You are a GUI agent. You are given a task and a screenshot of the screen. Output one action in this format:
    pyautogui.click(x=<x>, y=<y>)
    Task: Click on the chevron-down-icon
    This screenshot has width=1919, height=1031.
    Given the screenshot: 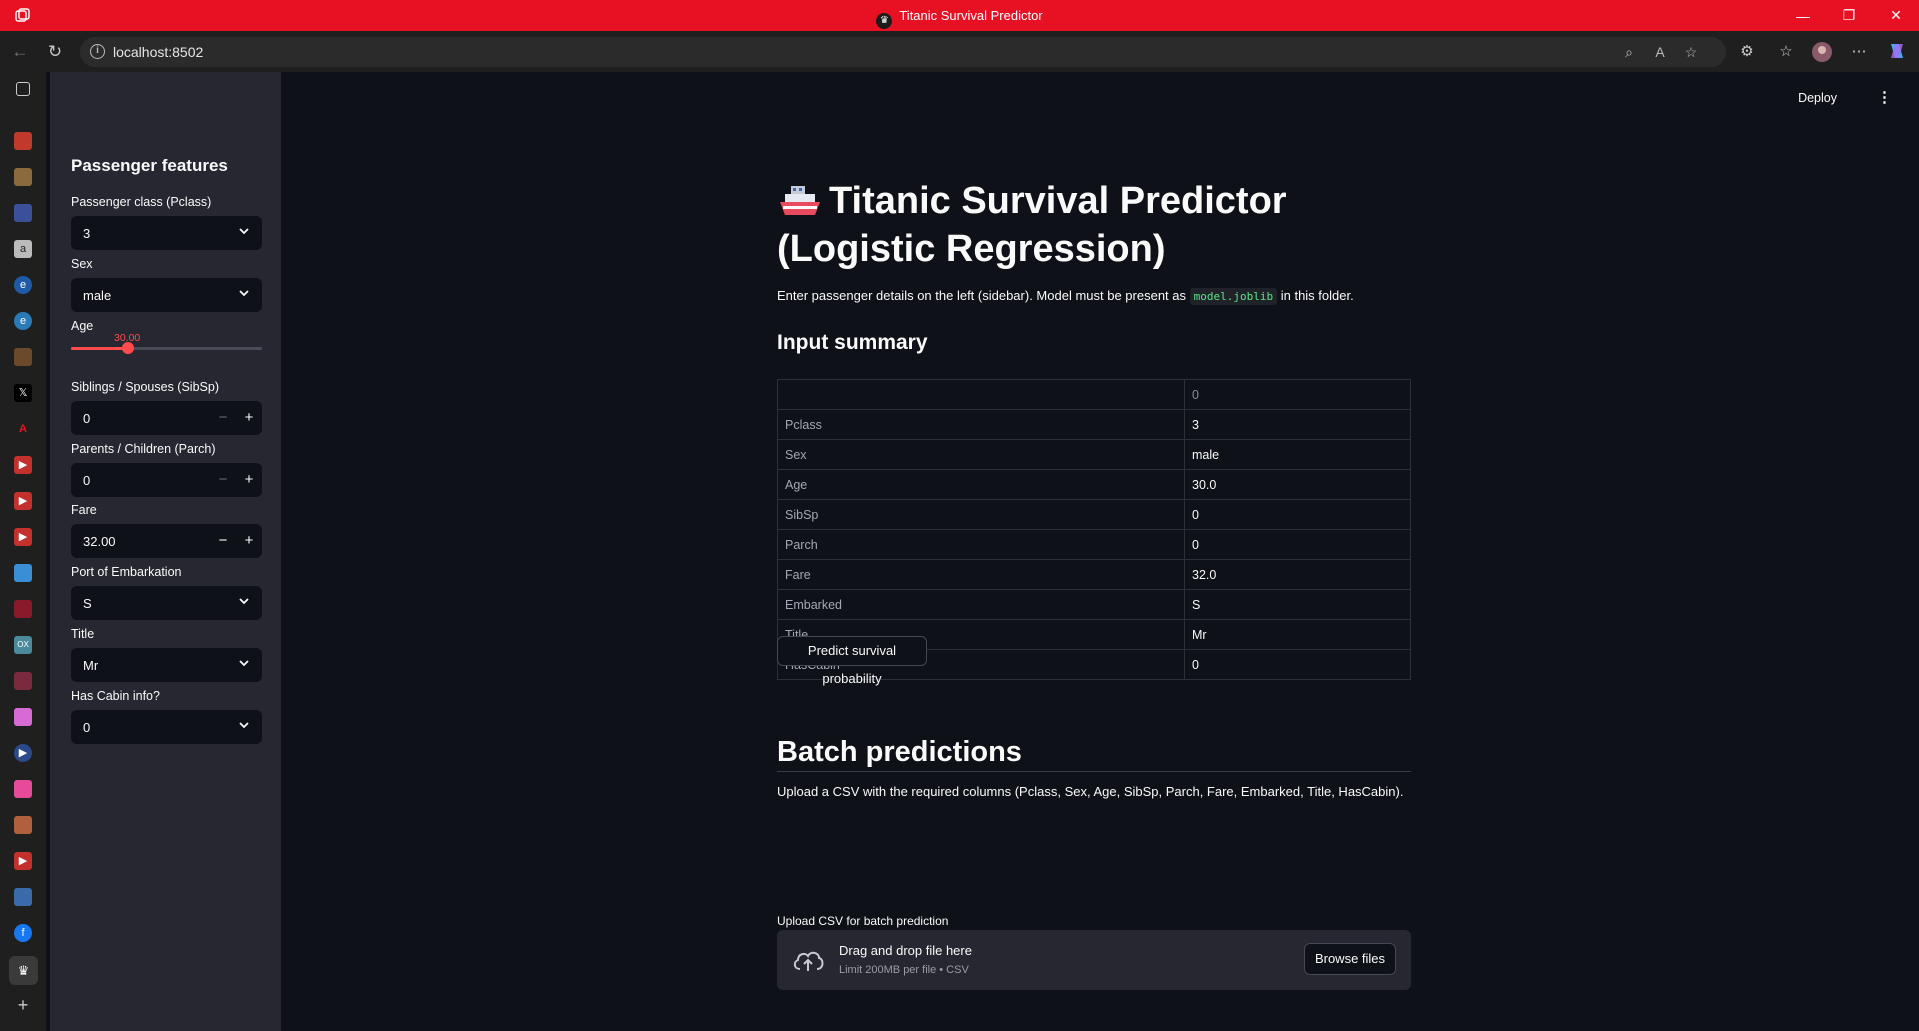 What is the action you would take?
    pyautogui.click(x=244, y=231)
    